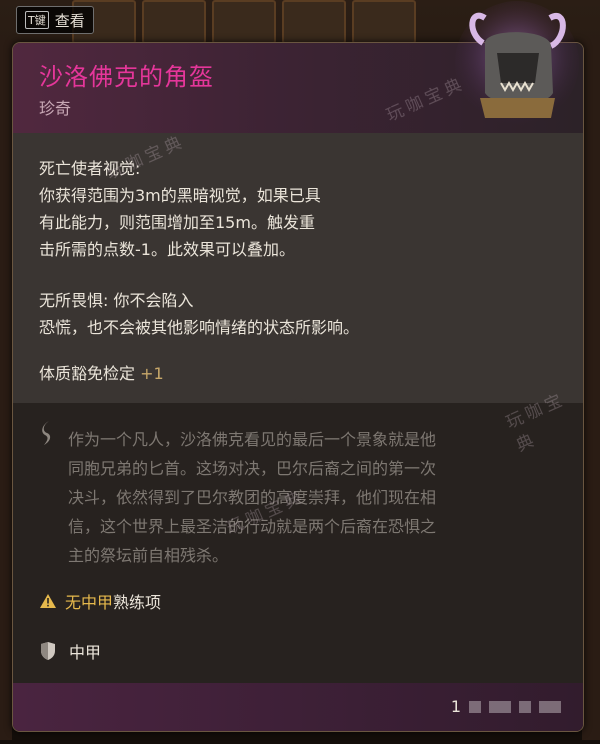 Image resolution: width=600 pixels, height=744 pixels. What do you see at coordinates (455, 706) in the screenshot?
I see `price-digit: 1` at bounding box center [455, 706].